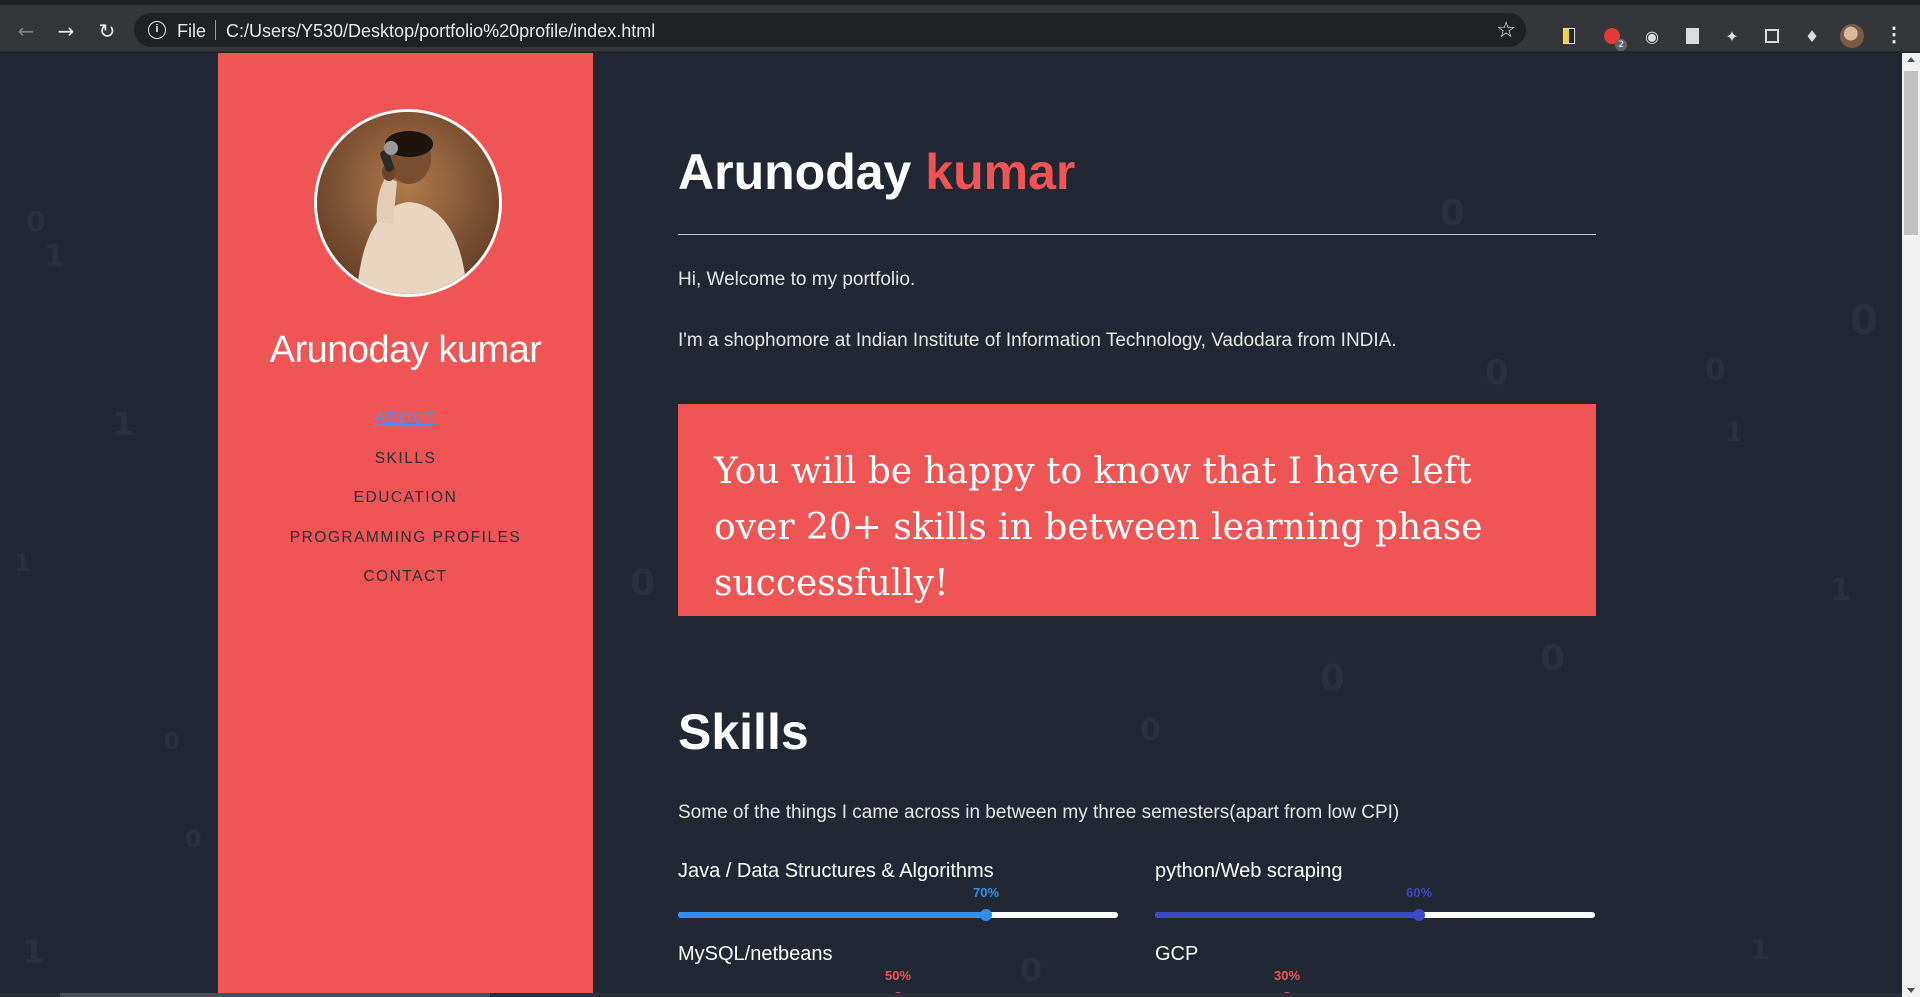 This screenshot has width=1920, height=997. Describe the element at coordinates (192, 31) in the screenshot. I see `url-scheme: File` at that location.